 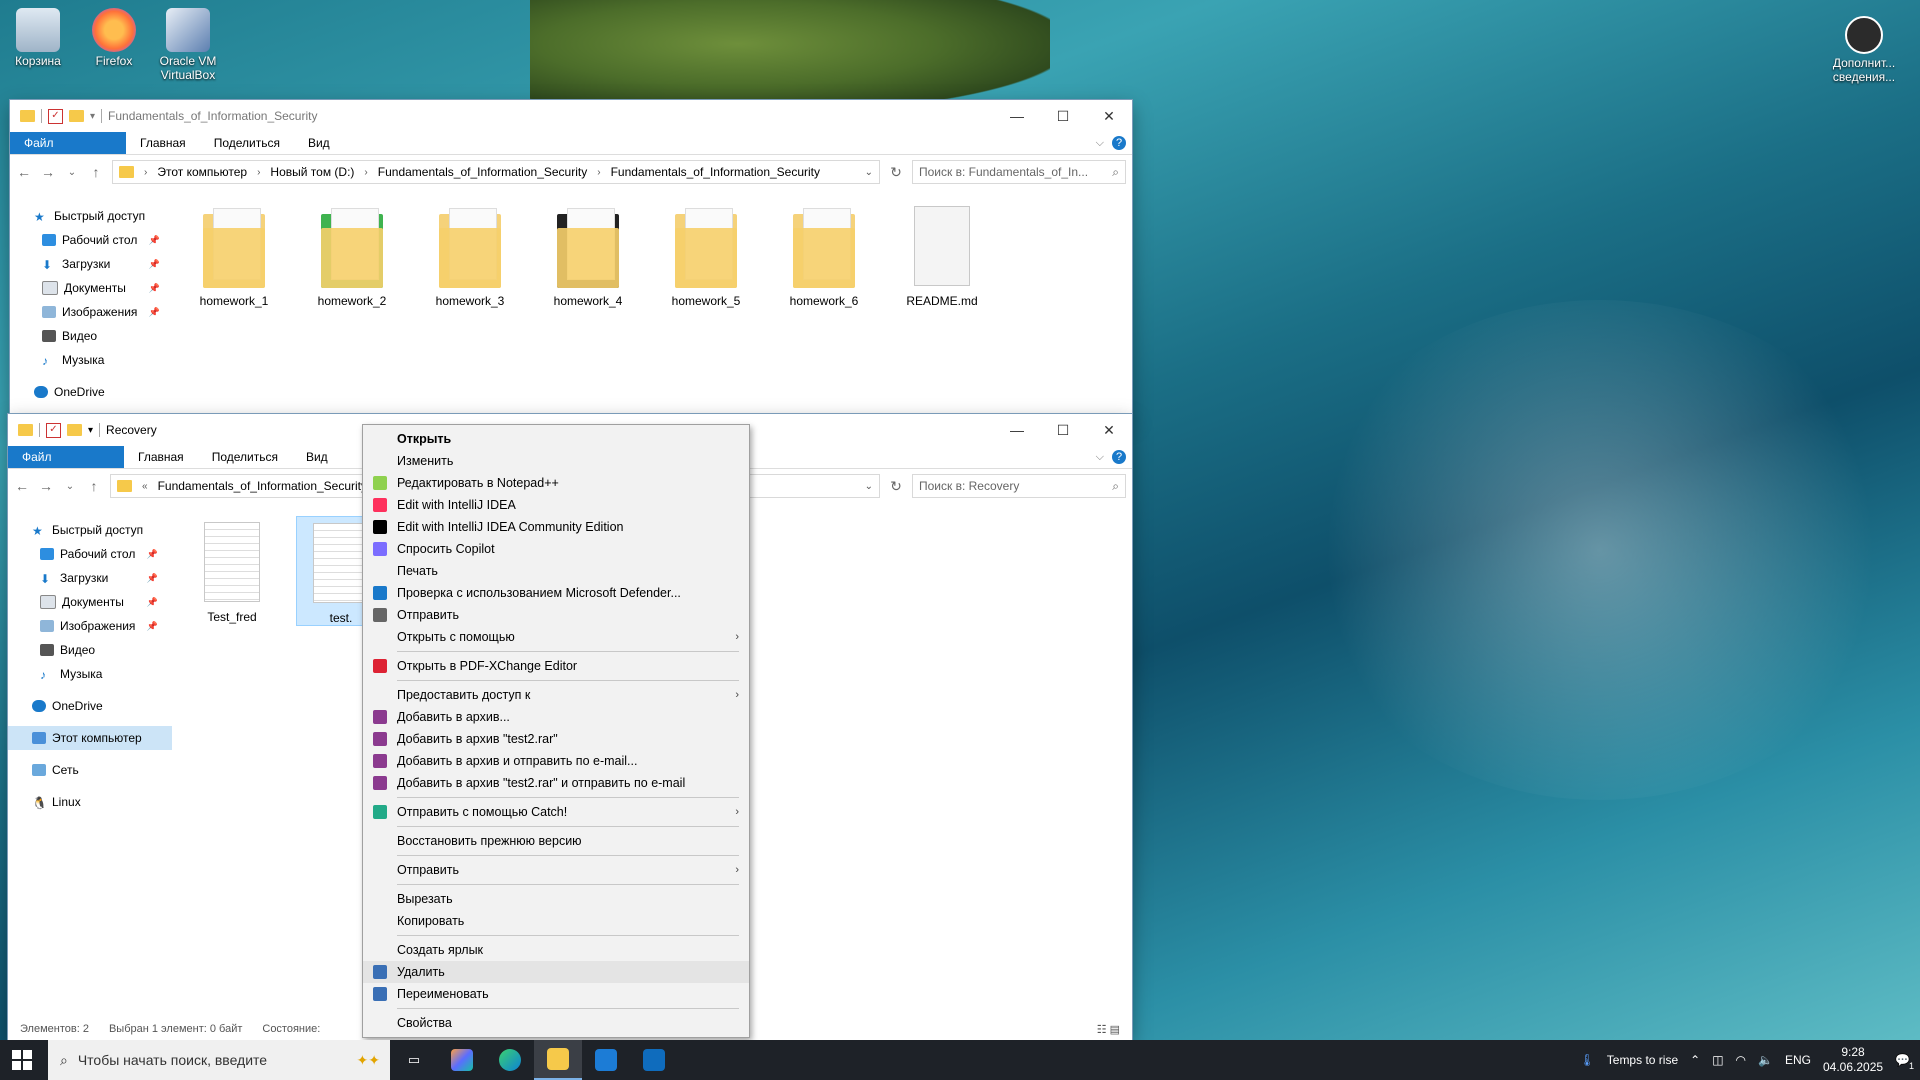 I want to click on context-menu-item: Вырезать, so click(x=556, y=899).